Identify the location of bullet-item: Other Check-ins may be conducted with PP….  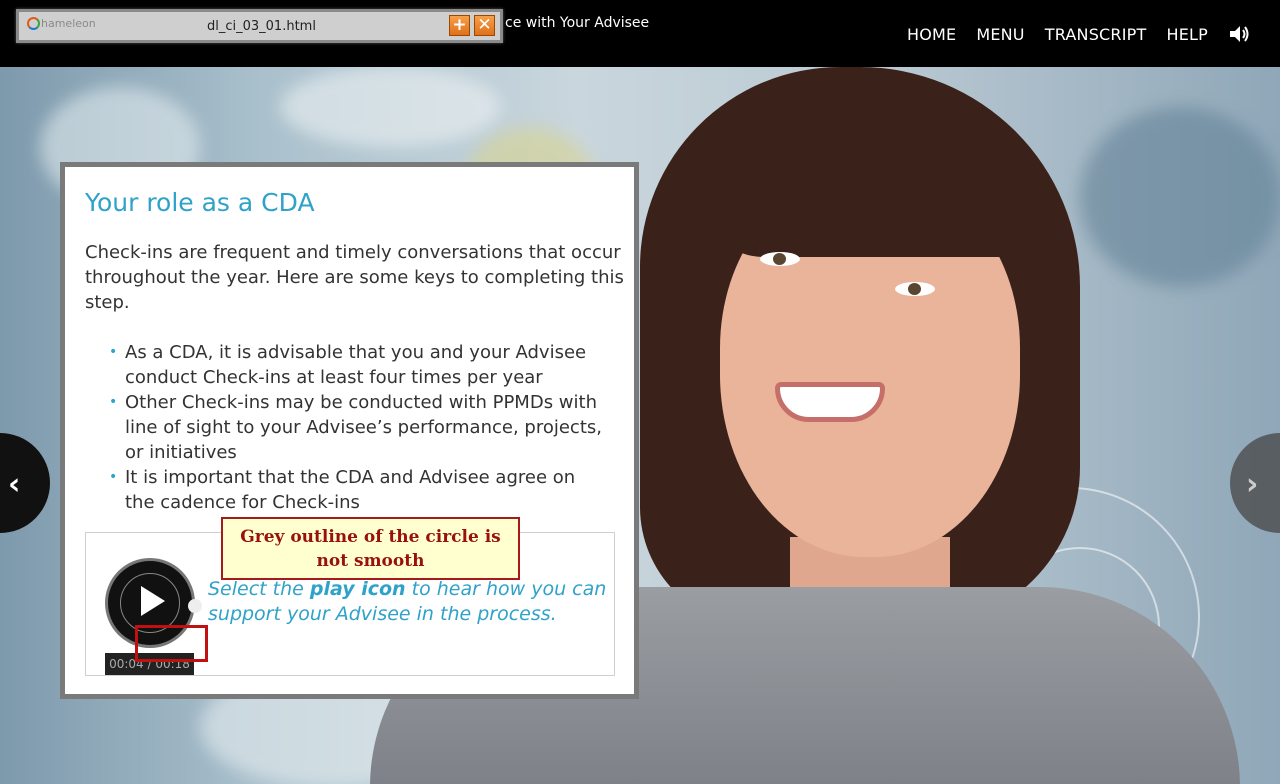
(359, 427).